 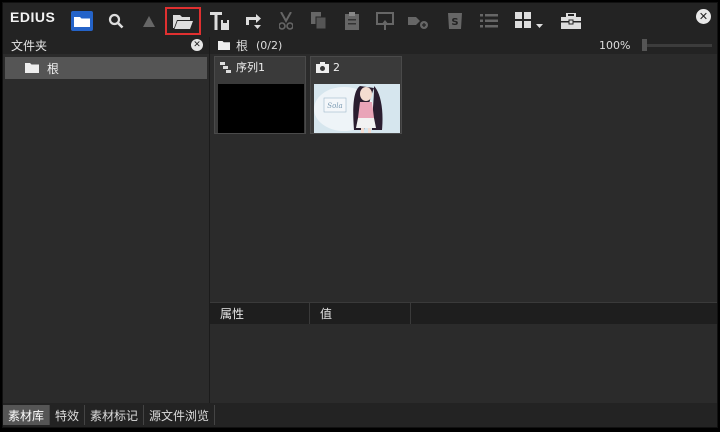 I want to click on replace-button, so click(x=253, y=21).